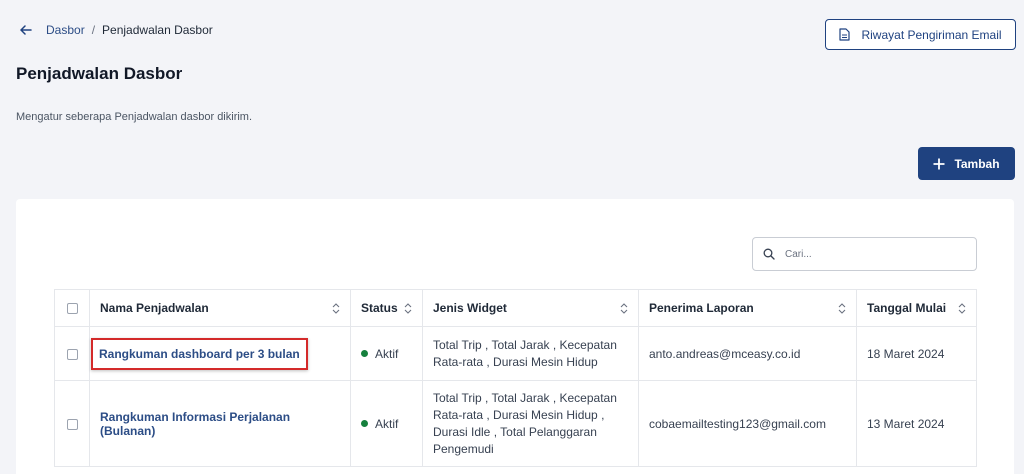 The image size is (1024, 474). I want to click on select-all-checkbox, so click(72, 309).